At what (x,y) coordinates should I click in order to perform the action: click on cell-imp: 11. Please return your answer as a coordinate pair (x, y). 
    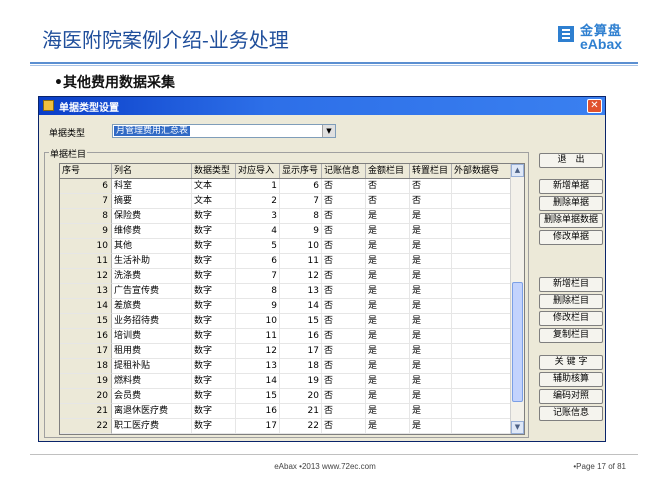
    Looking at the image, I should click on (258, 336).